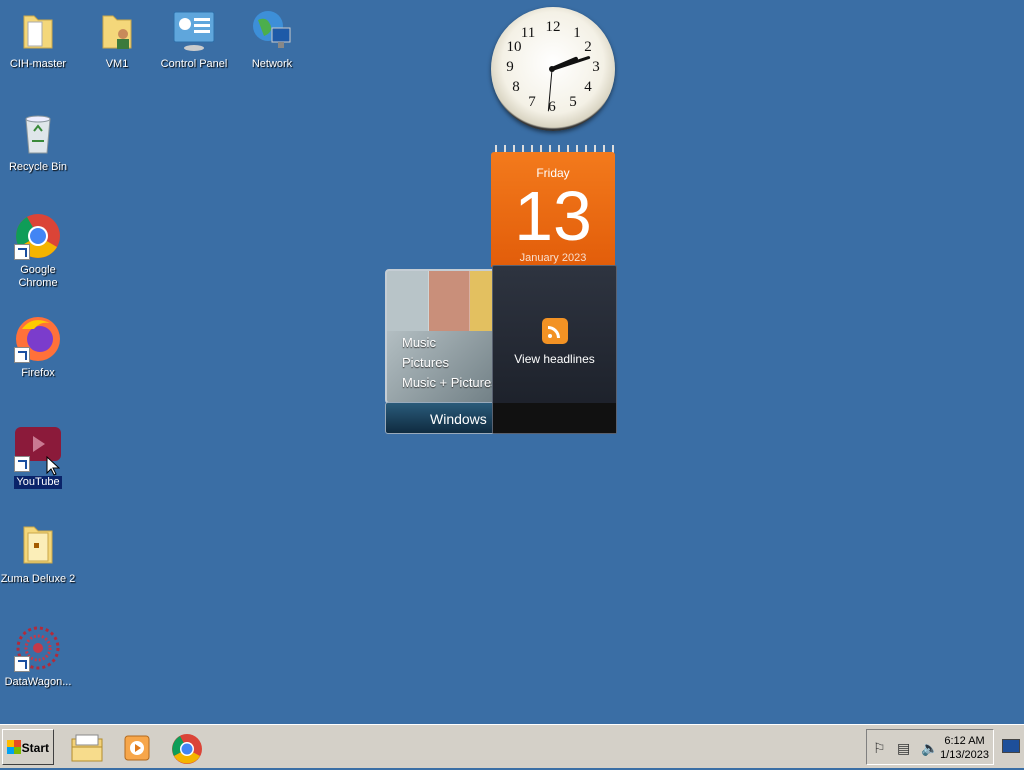 The image size is (1024, 770). I want to click on clock-number: 4, so click(588, 87).